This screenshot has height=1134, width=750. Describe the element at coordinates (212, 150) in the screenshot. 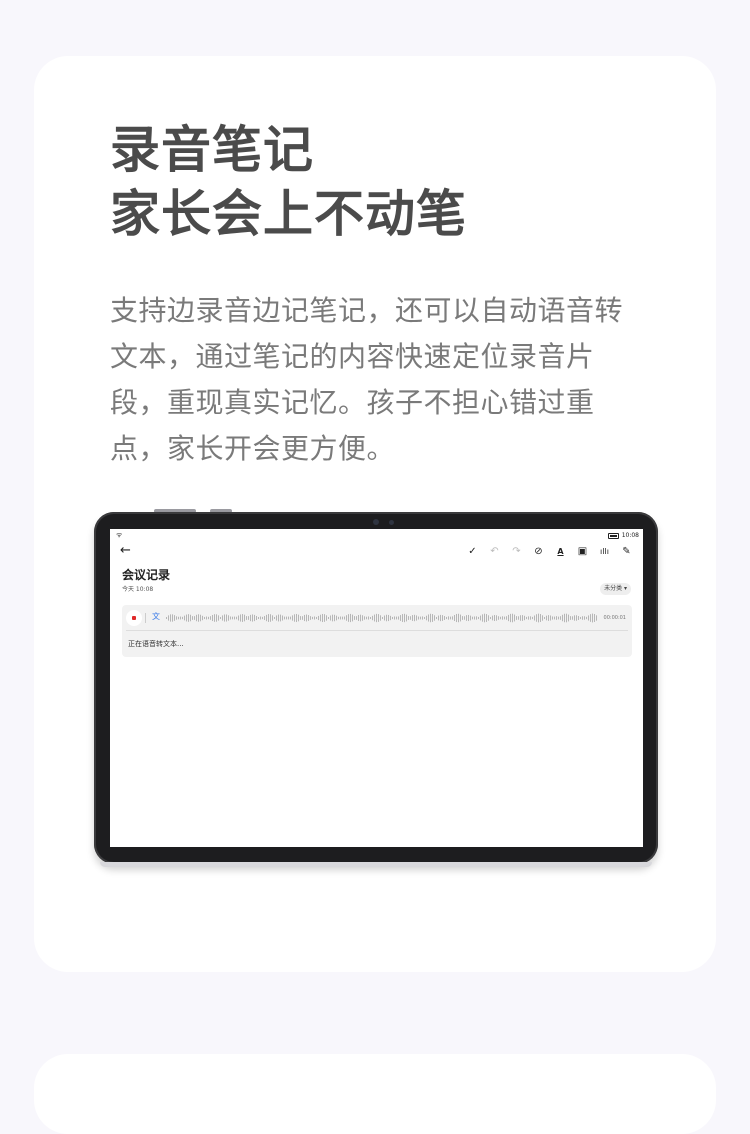

I see `headline-line-1: 录音笔记` at that location.